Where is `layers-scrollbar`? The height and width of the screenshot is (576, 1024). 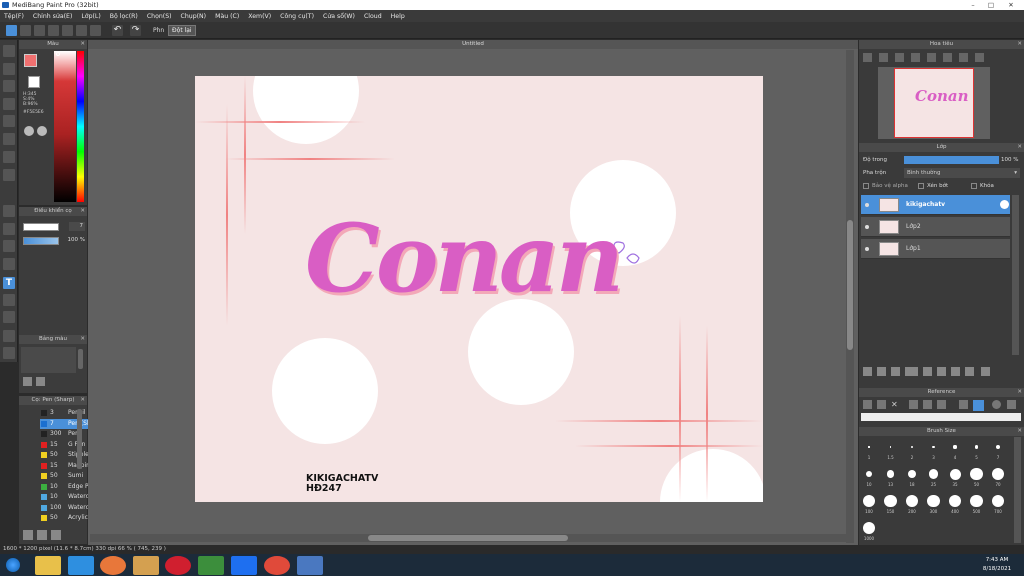
layers-scrollbar is located at coordinates (1015, 275).